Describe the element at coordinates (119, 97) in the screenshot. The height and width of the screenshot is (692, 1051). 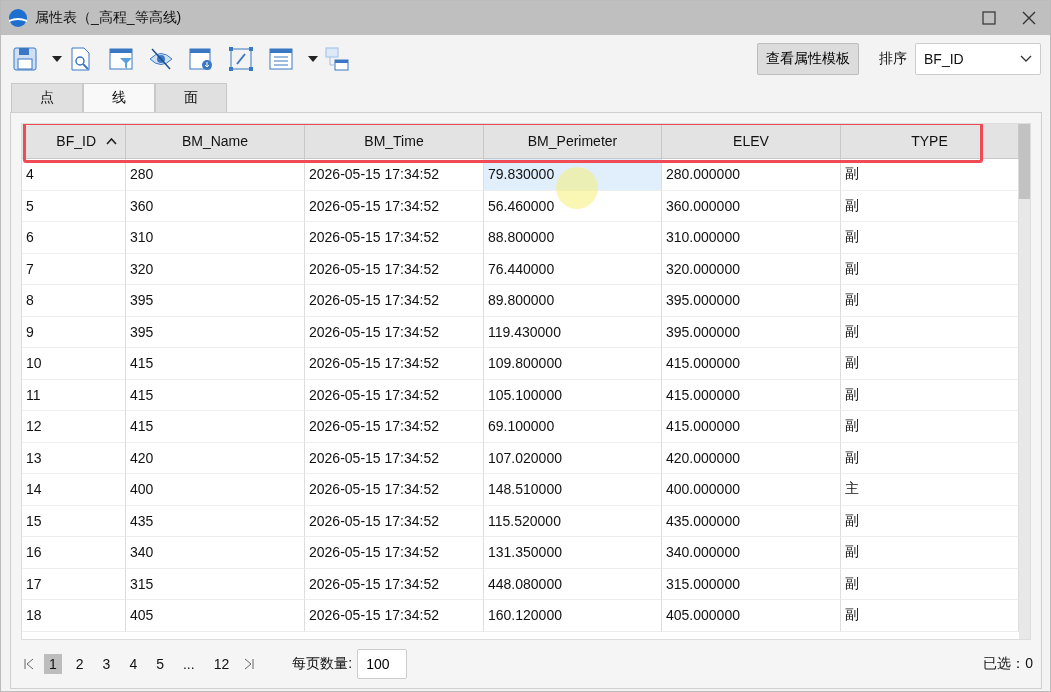
I see `tab: 线` at that location.